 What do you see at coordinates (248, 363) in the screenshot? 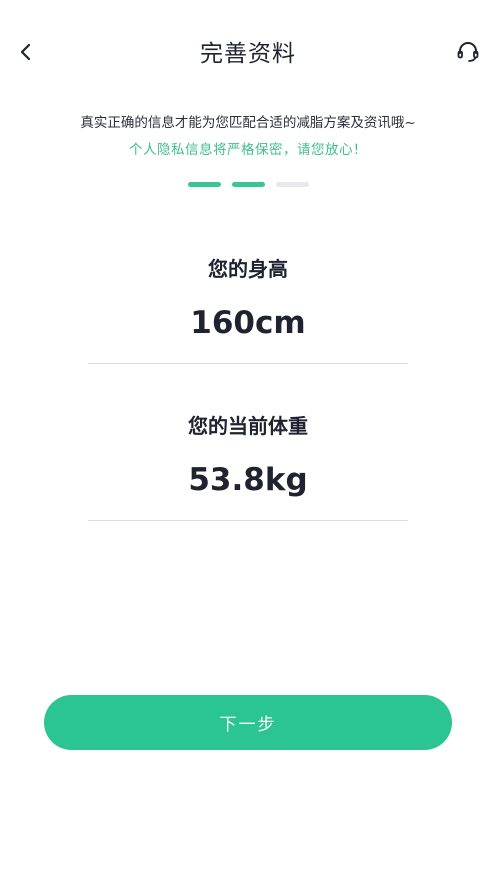
I see `height-divider` at bounding box center [248, 363].